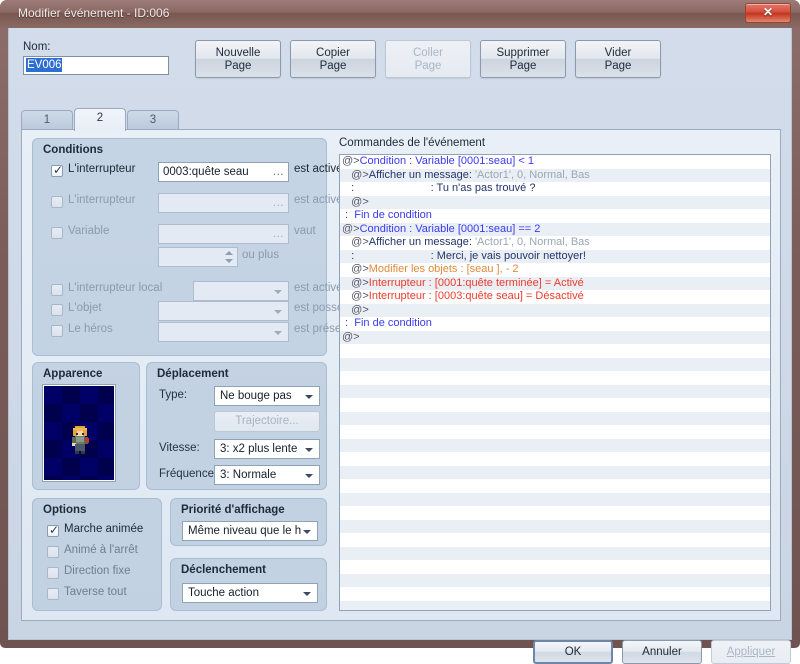 The height and width of the screenshot is (664, 800). I want to click on copy-page-button-line2: Page, so click(333, 66).